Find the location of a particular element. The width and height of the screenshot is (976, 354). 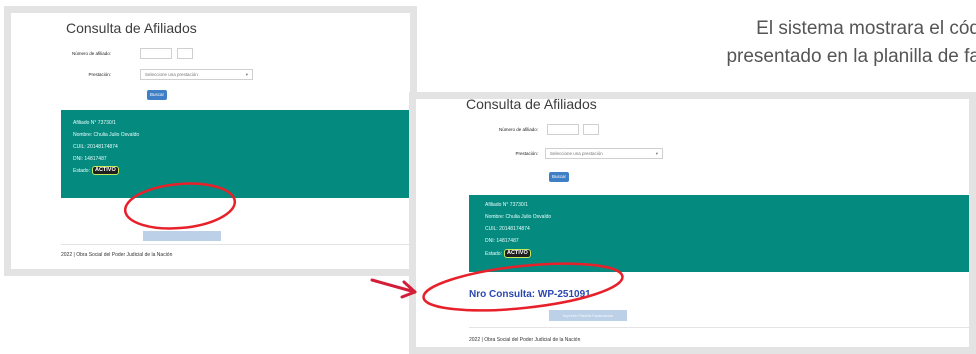

caption-line-1: El sistema mostrara el cód is located at coordinates (866, 28).